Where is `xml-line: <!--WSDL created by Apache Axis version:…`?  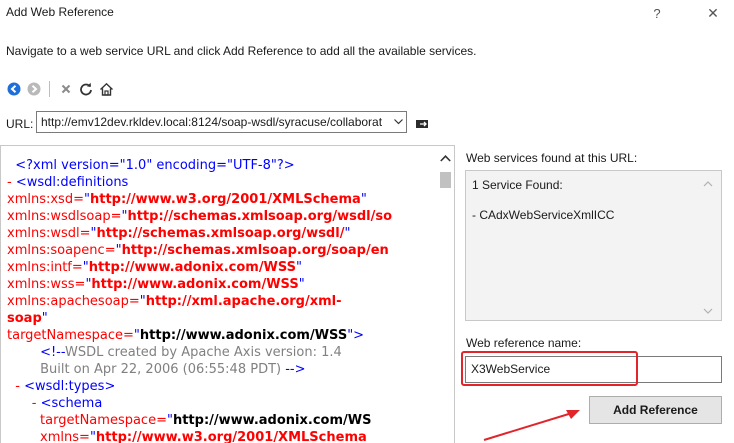
xml-line: <!--WSDL created by Apache Axis version:… is located at coordinates (228, 352).